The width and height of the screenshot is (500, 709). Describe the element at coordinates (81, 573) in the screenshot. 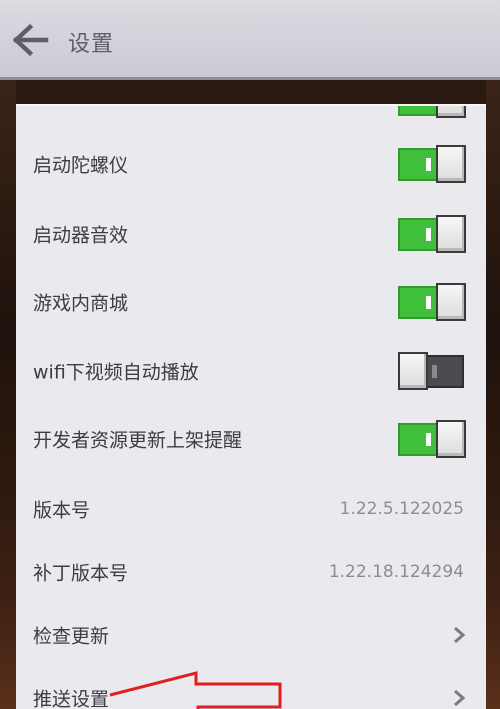

I see `setting-label: 补丁版本号` at that location.